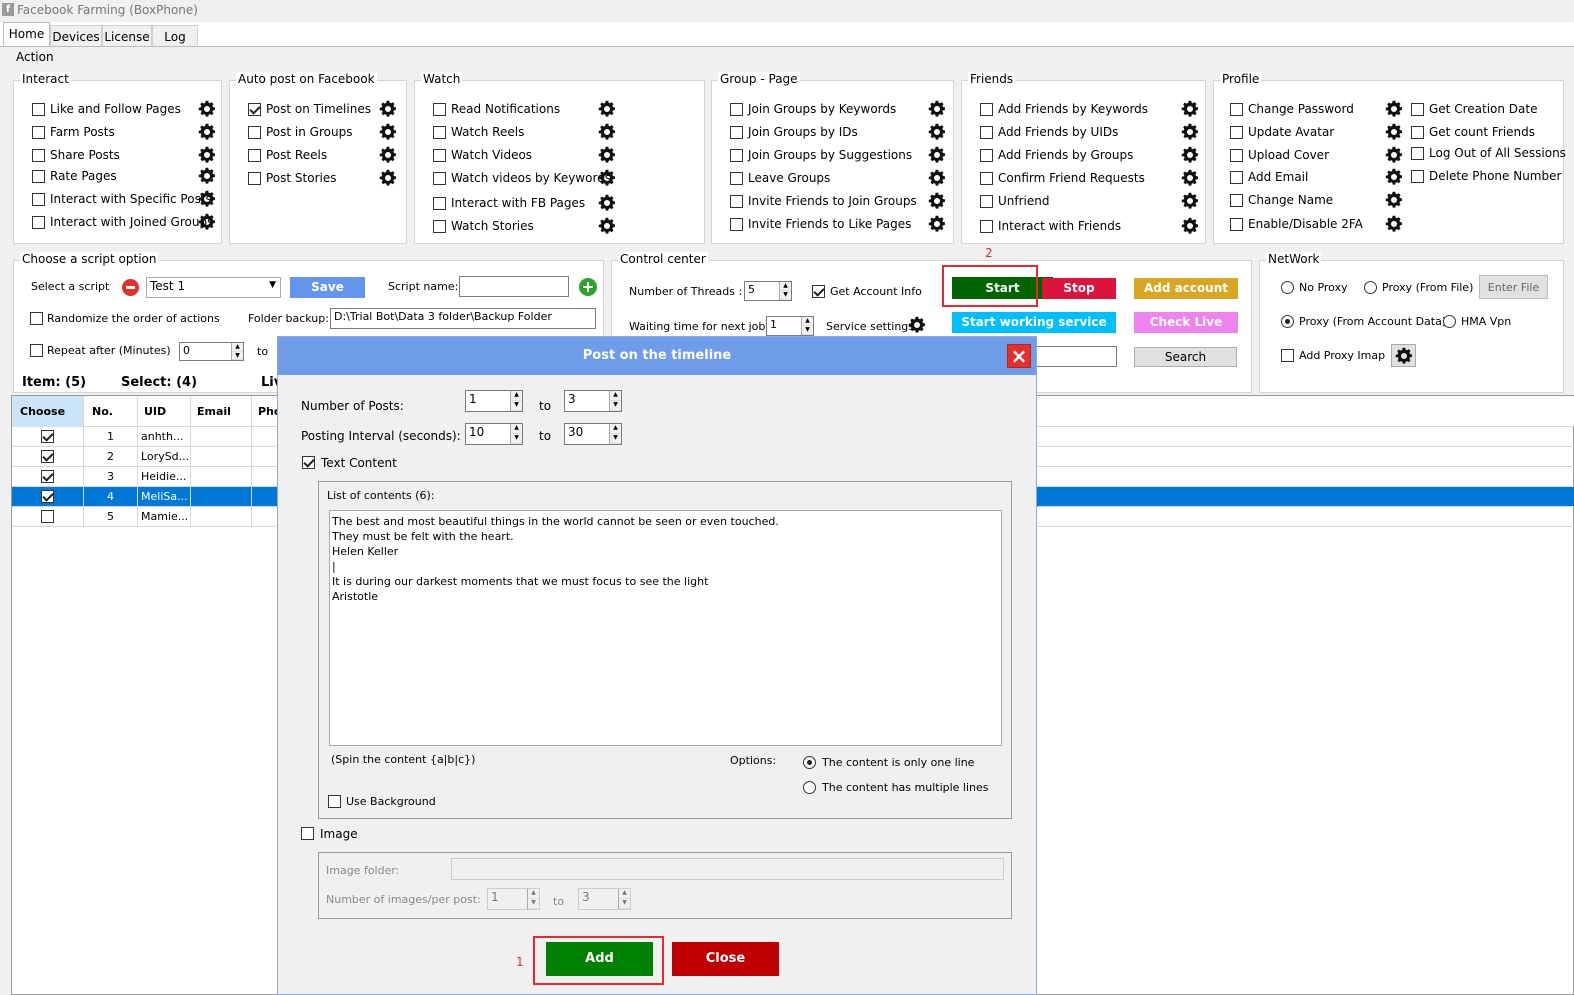  I want to click on add-email-checkbox, so click(1236, 177).